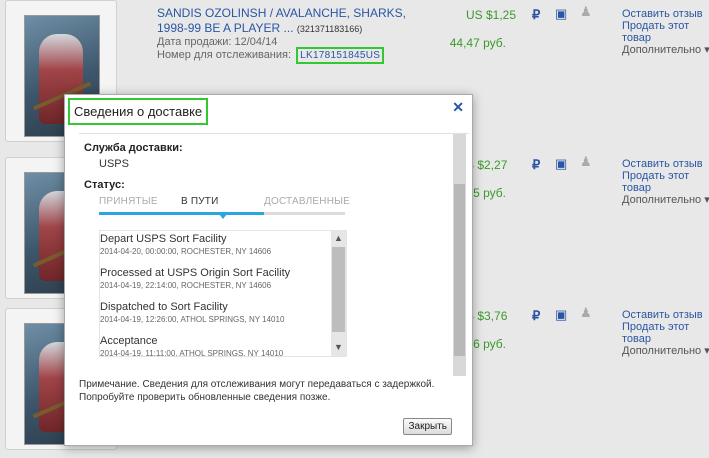 The height and width of the screenshot is (458, 709). Describe the element at coordinates (338, 347) in the screenshot. I see `chevron-down-icon: ▼` at that location.